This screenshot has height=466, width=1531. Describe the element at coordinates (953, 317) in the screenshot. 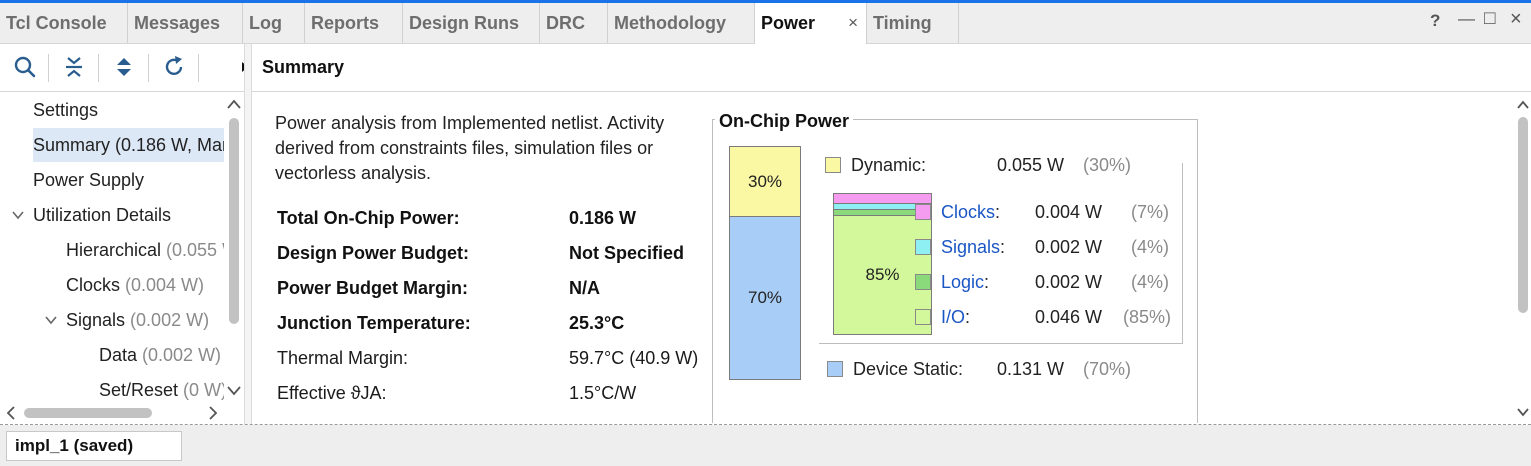

I see `io-link: I/O` at that location.